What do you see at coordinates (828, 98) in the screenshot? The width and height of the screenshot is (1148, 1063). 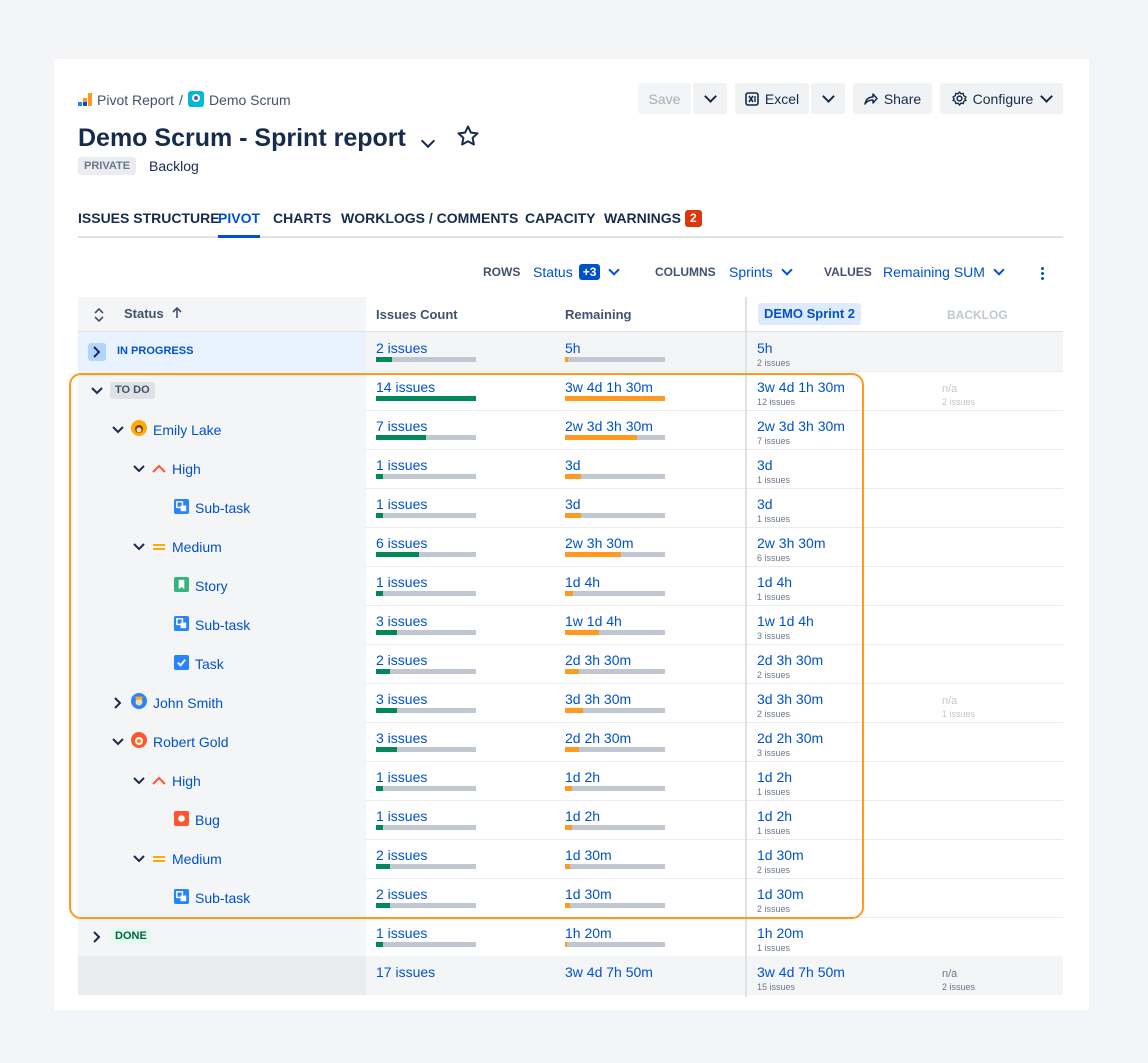 I see `excel-options-button` at bounding box center [828, 98].